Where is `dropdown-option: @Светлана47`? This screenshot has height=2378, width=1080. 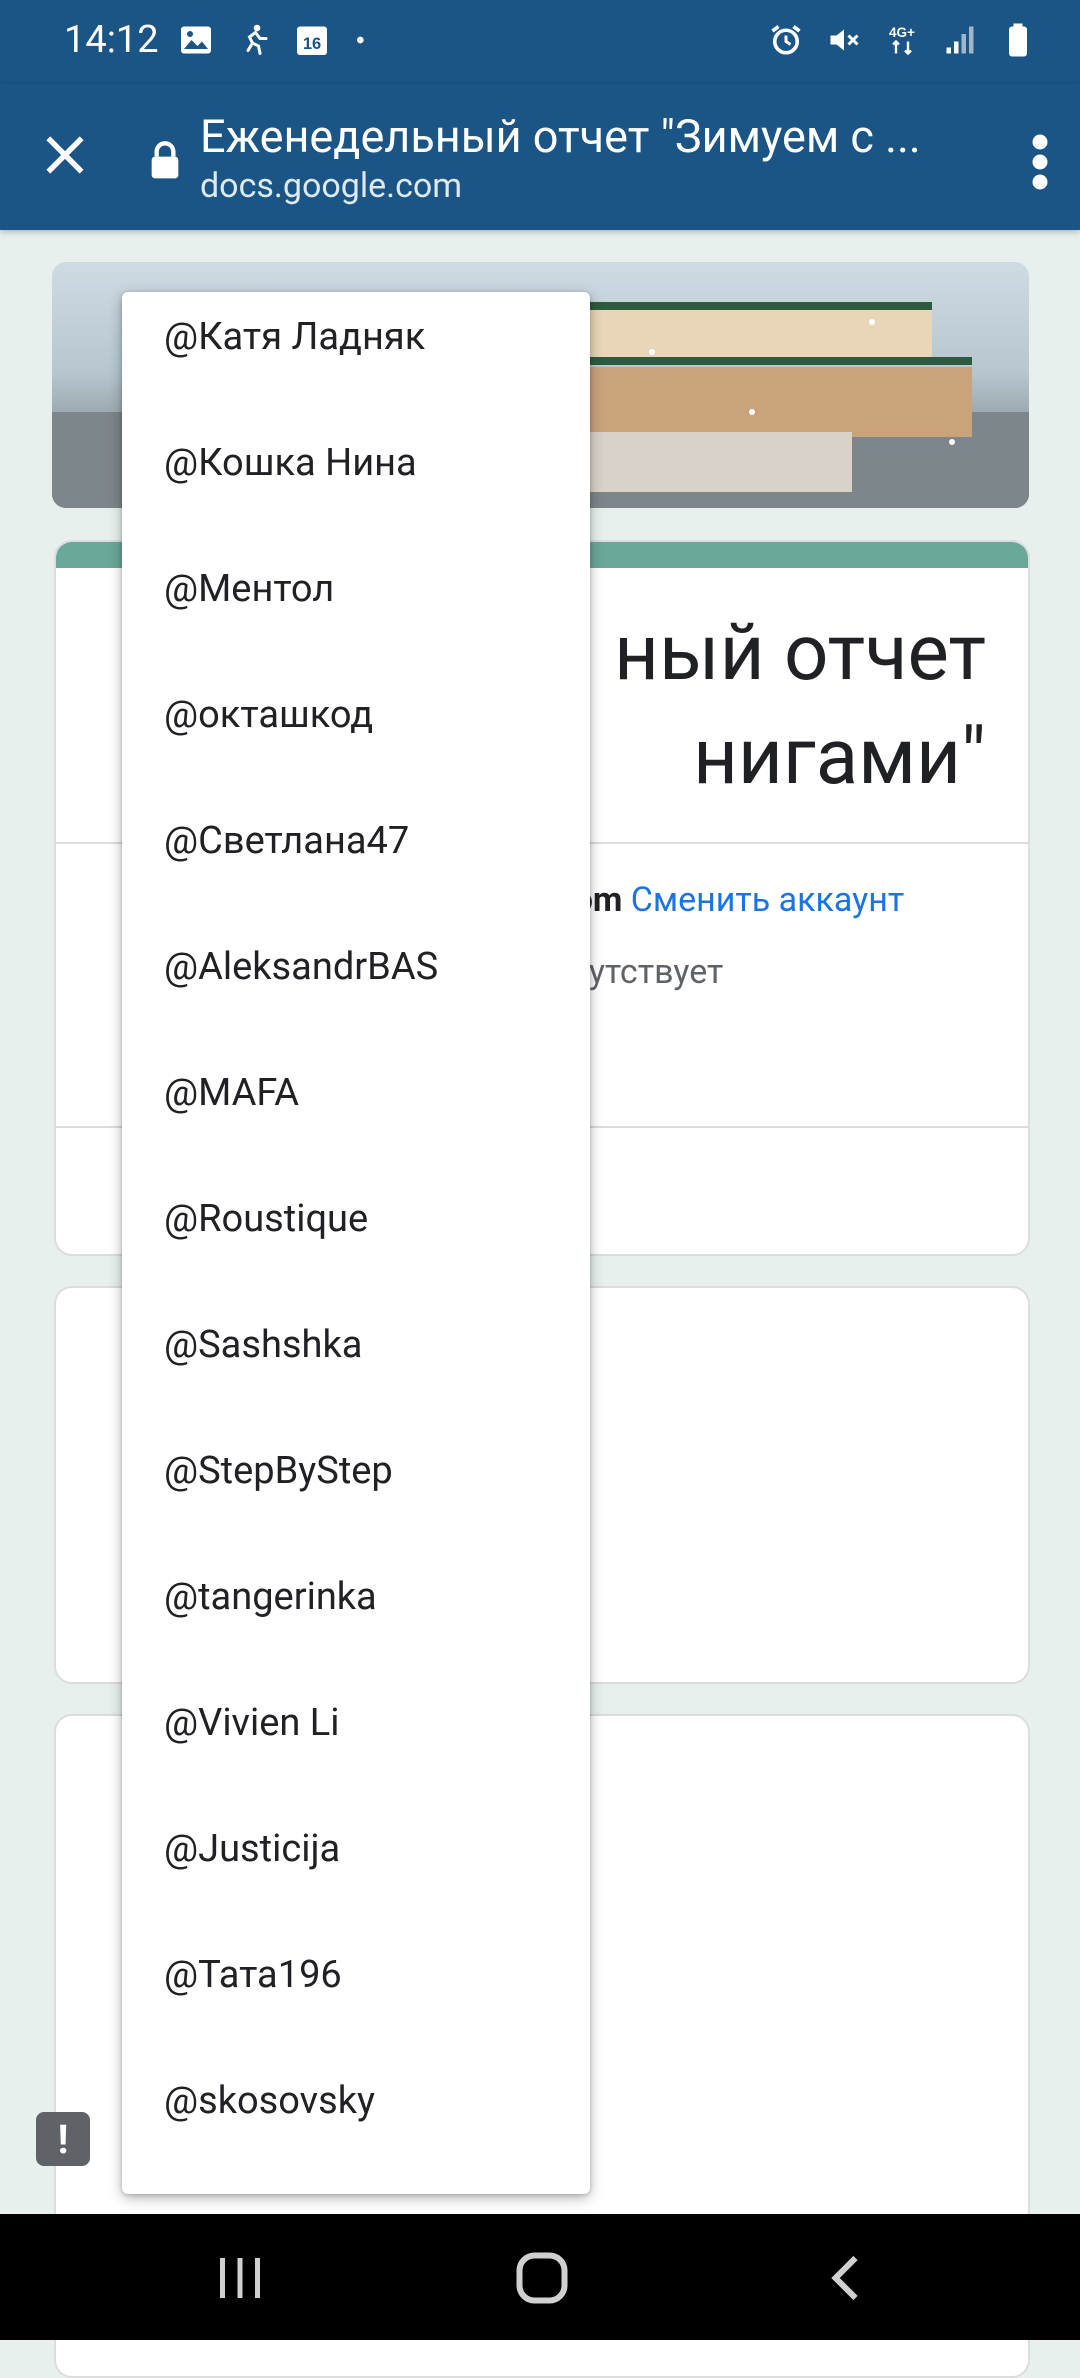 dropdown-option: @Светлана47 is located at coordinates (356, 841).